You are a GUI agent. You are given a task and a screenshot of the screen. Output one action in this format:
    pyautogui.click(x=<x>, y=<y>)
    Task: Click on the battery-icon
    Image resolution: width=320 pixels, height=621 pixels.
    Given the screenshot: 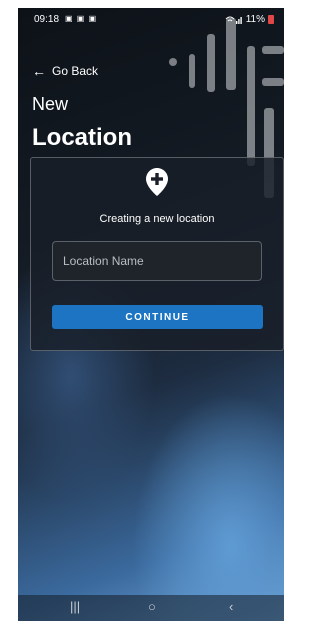 What is the action you would take?
    pyautogui.click(x=271, y=19)
    